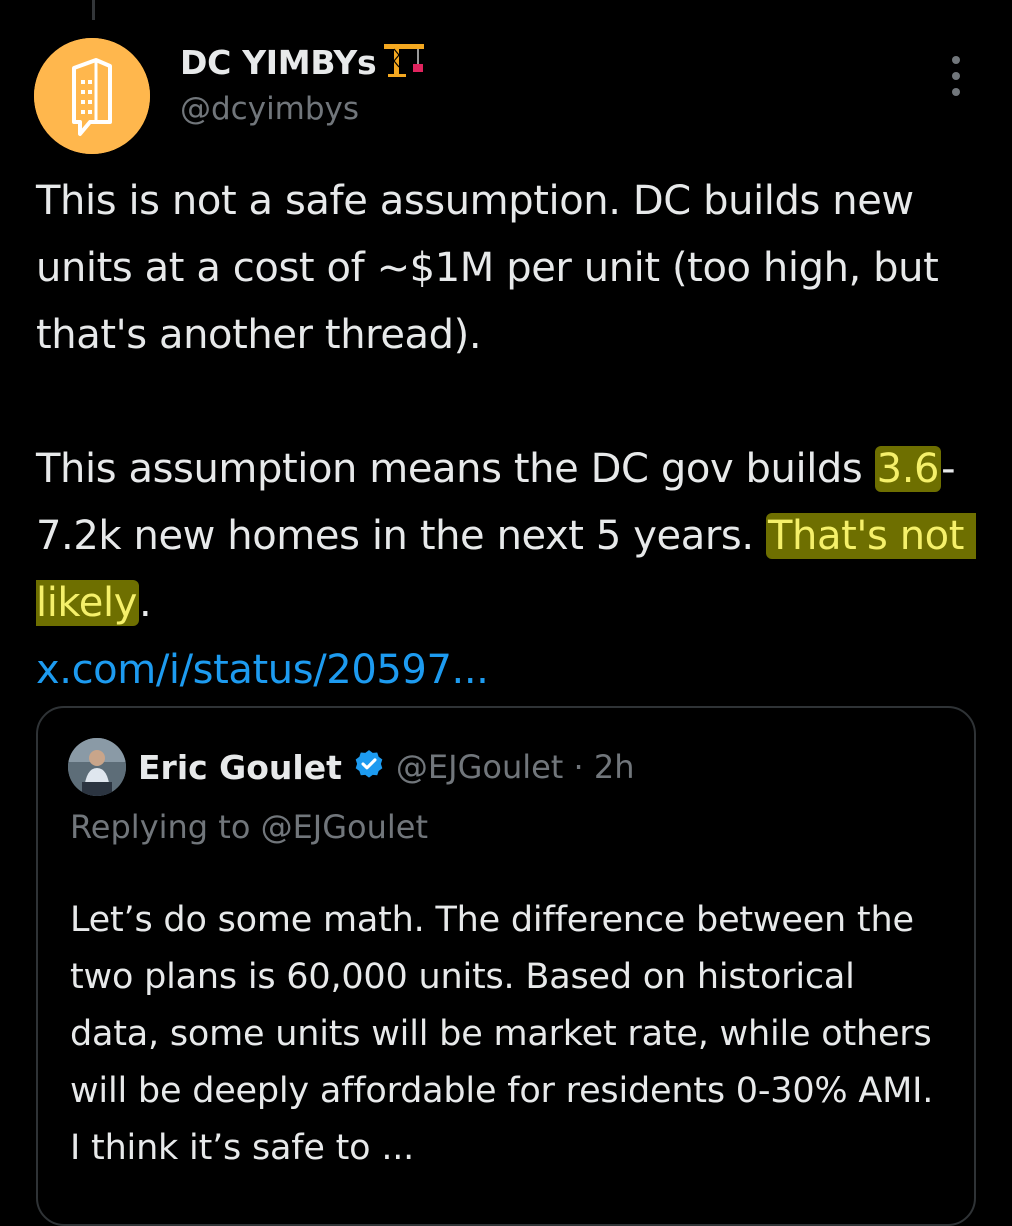 The image size is (1012, 1226). Describe the element at coordinates (404, 63) in the screenshot. I see `construction-crane-icon` at that location.